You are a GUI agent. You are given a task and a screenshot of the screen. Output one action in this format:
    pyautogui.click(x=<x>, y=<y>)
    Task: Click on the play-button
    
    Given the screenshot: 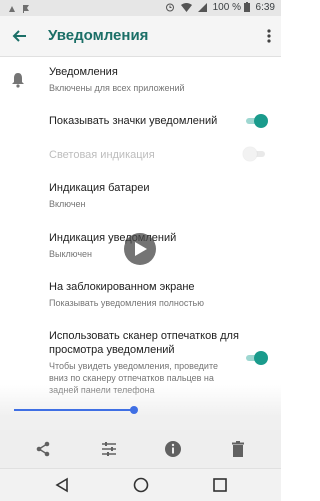 What is the action you would take?
    pyautogui.click(x=140, y=249)
    